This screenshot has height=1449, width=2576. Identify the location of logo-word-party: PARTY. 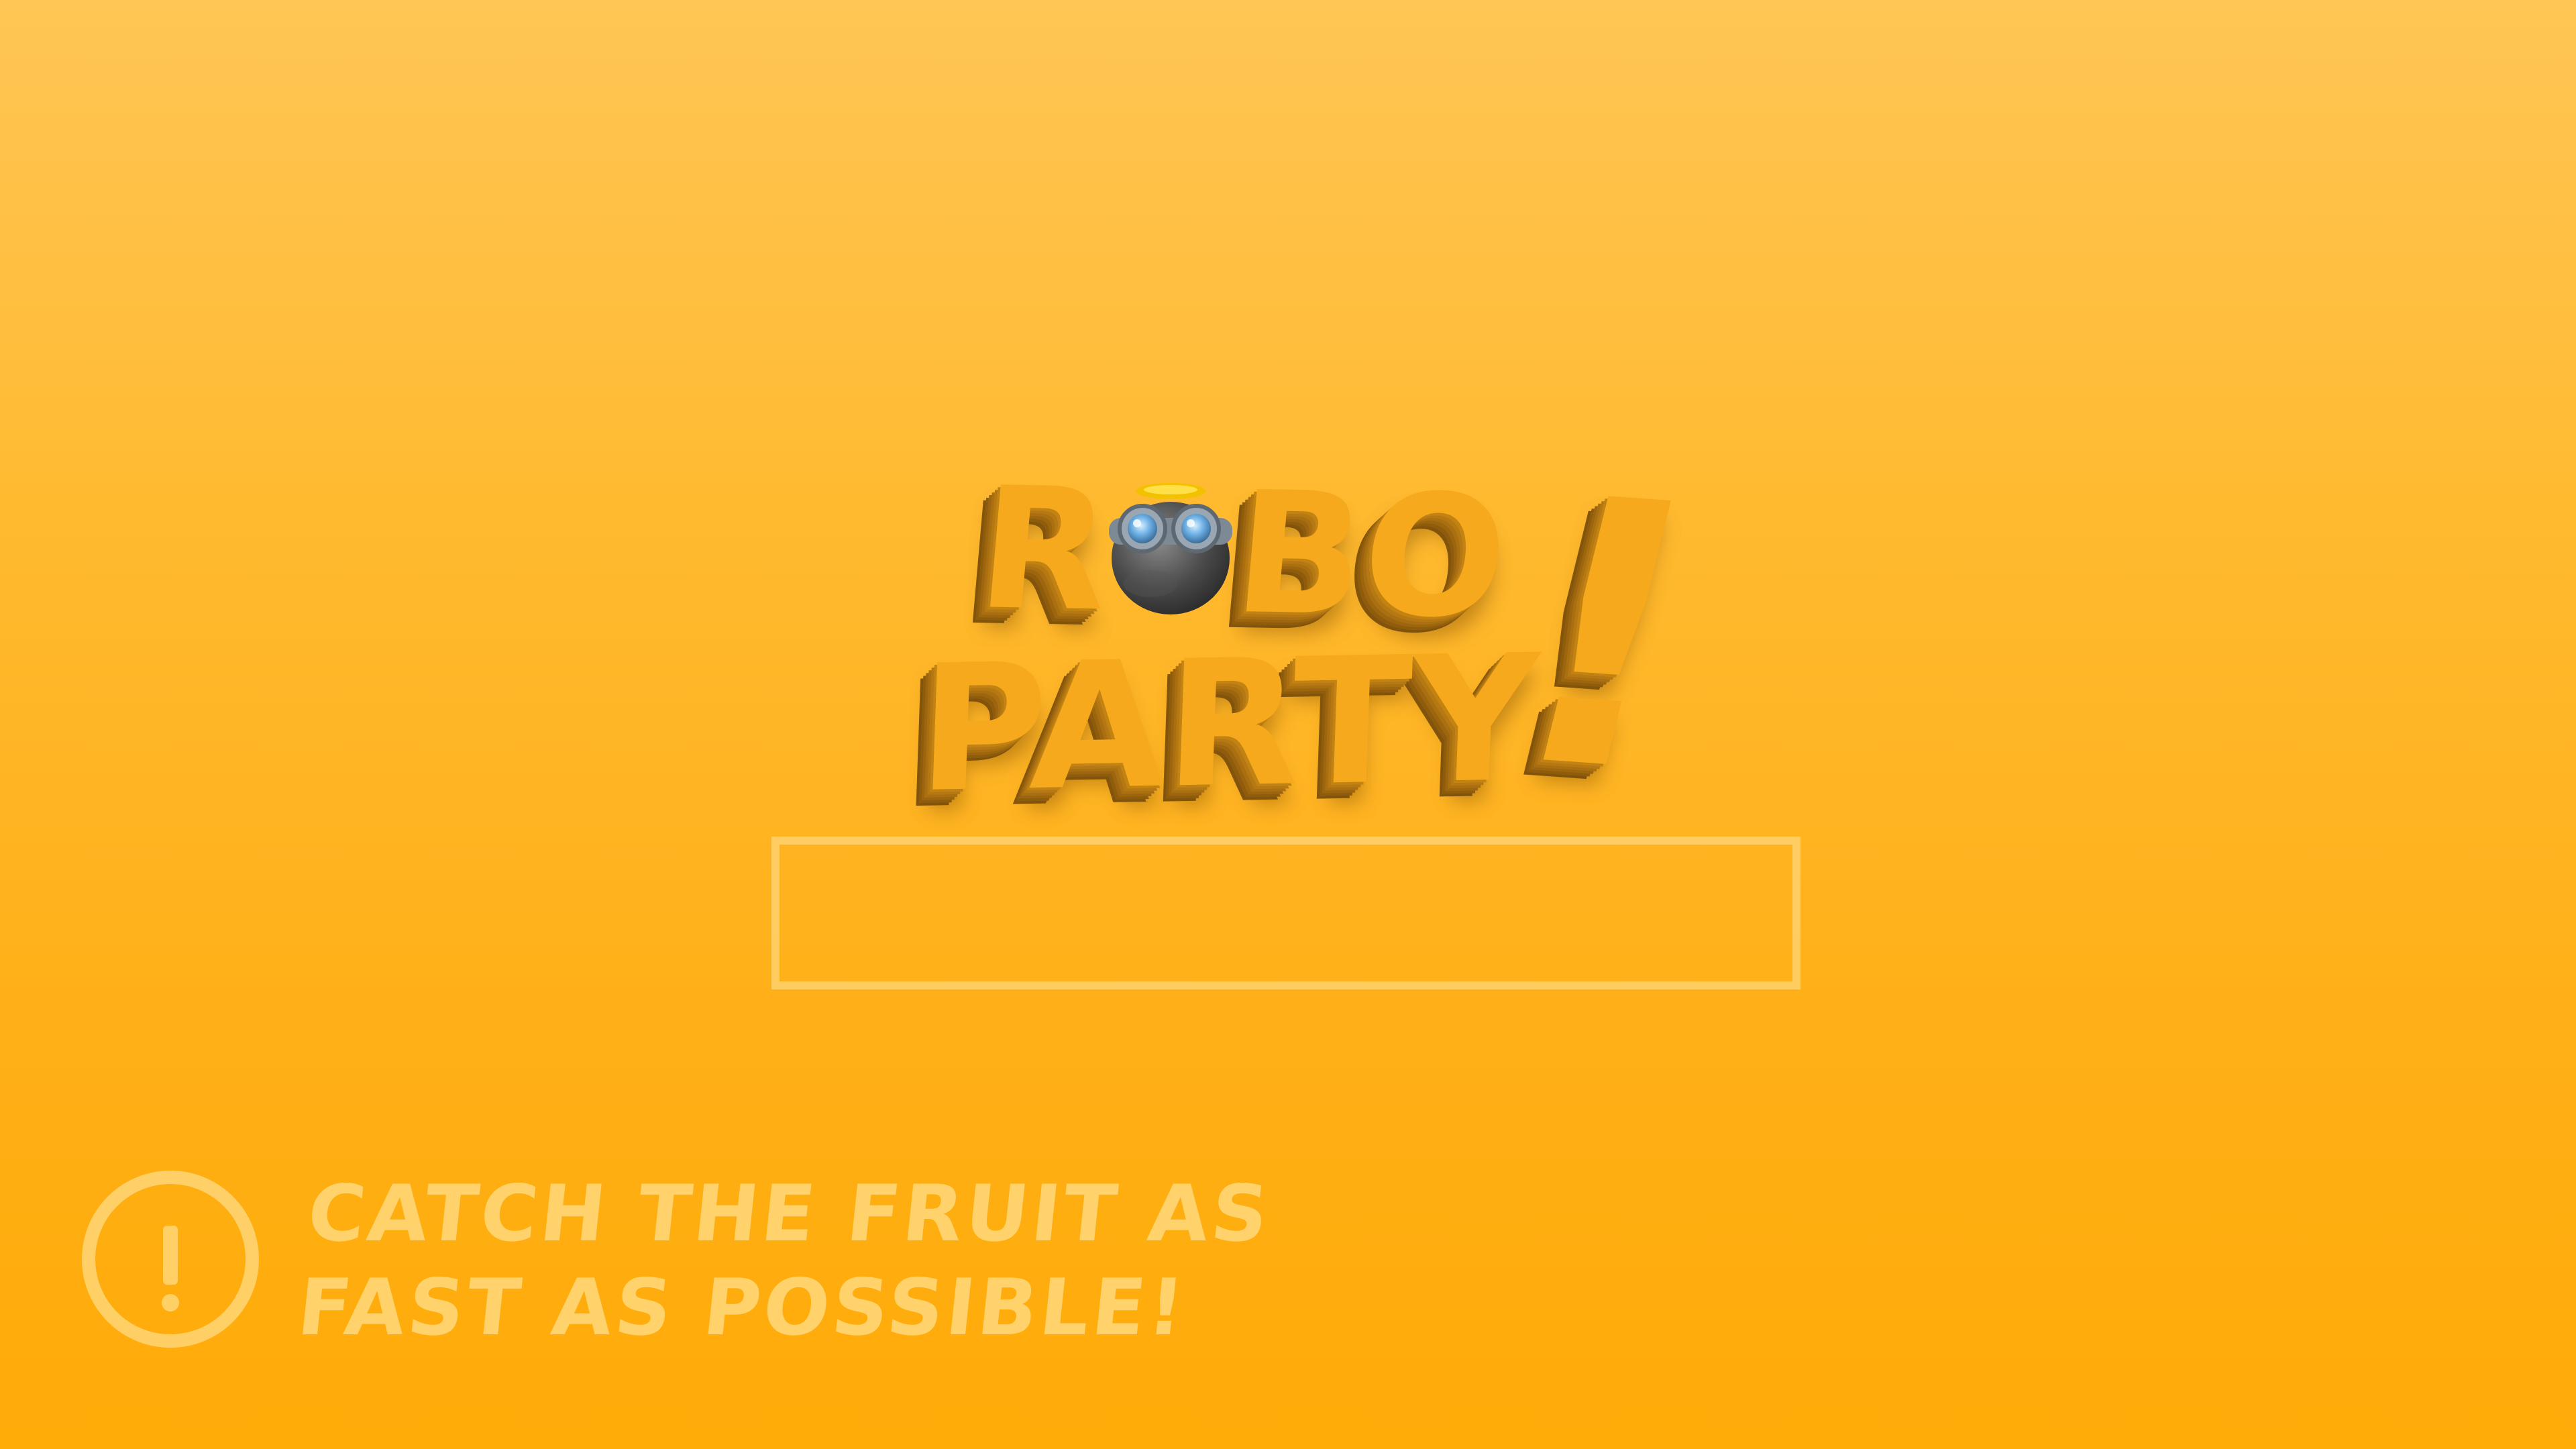
(1228, 724).